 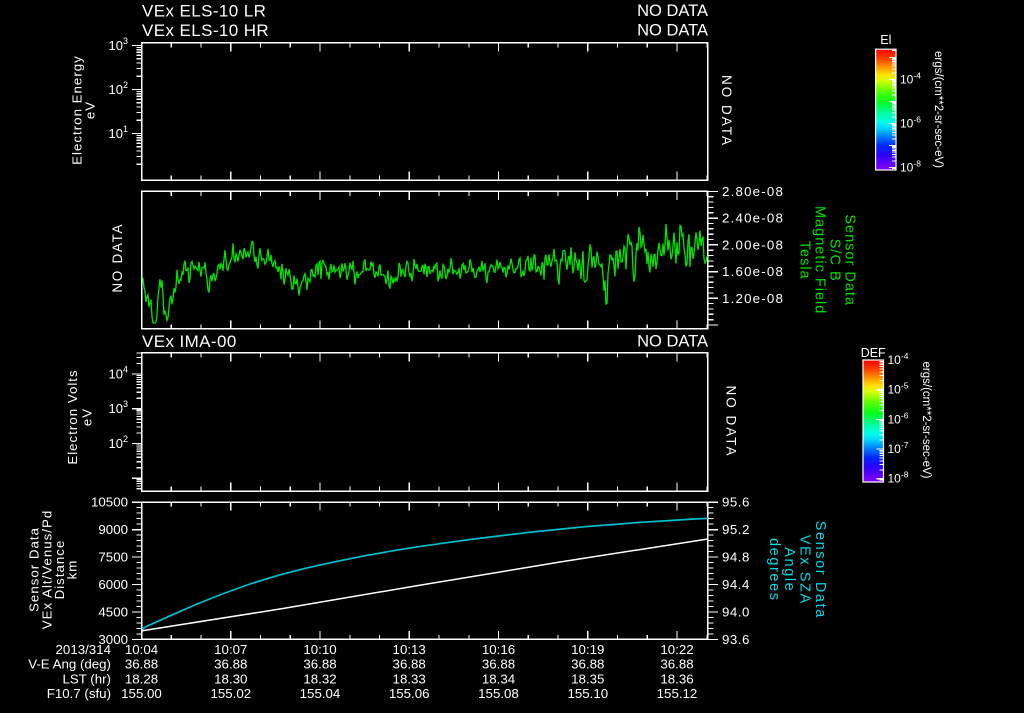 What do you see at coordinates (320, 693) in the screenshot?
I see `svg-text: 155.04` at bounding box center [320, 693].